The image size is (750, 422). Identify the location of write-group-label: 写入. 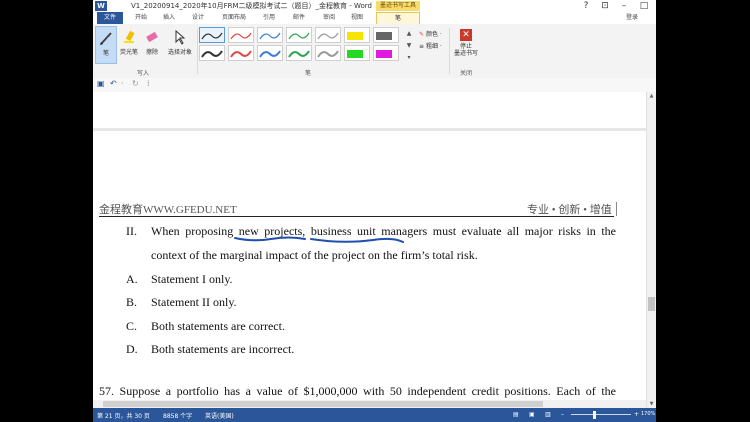
(142, 73).